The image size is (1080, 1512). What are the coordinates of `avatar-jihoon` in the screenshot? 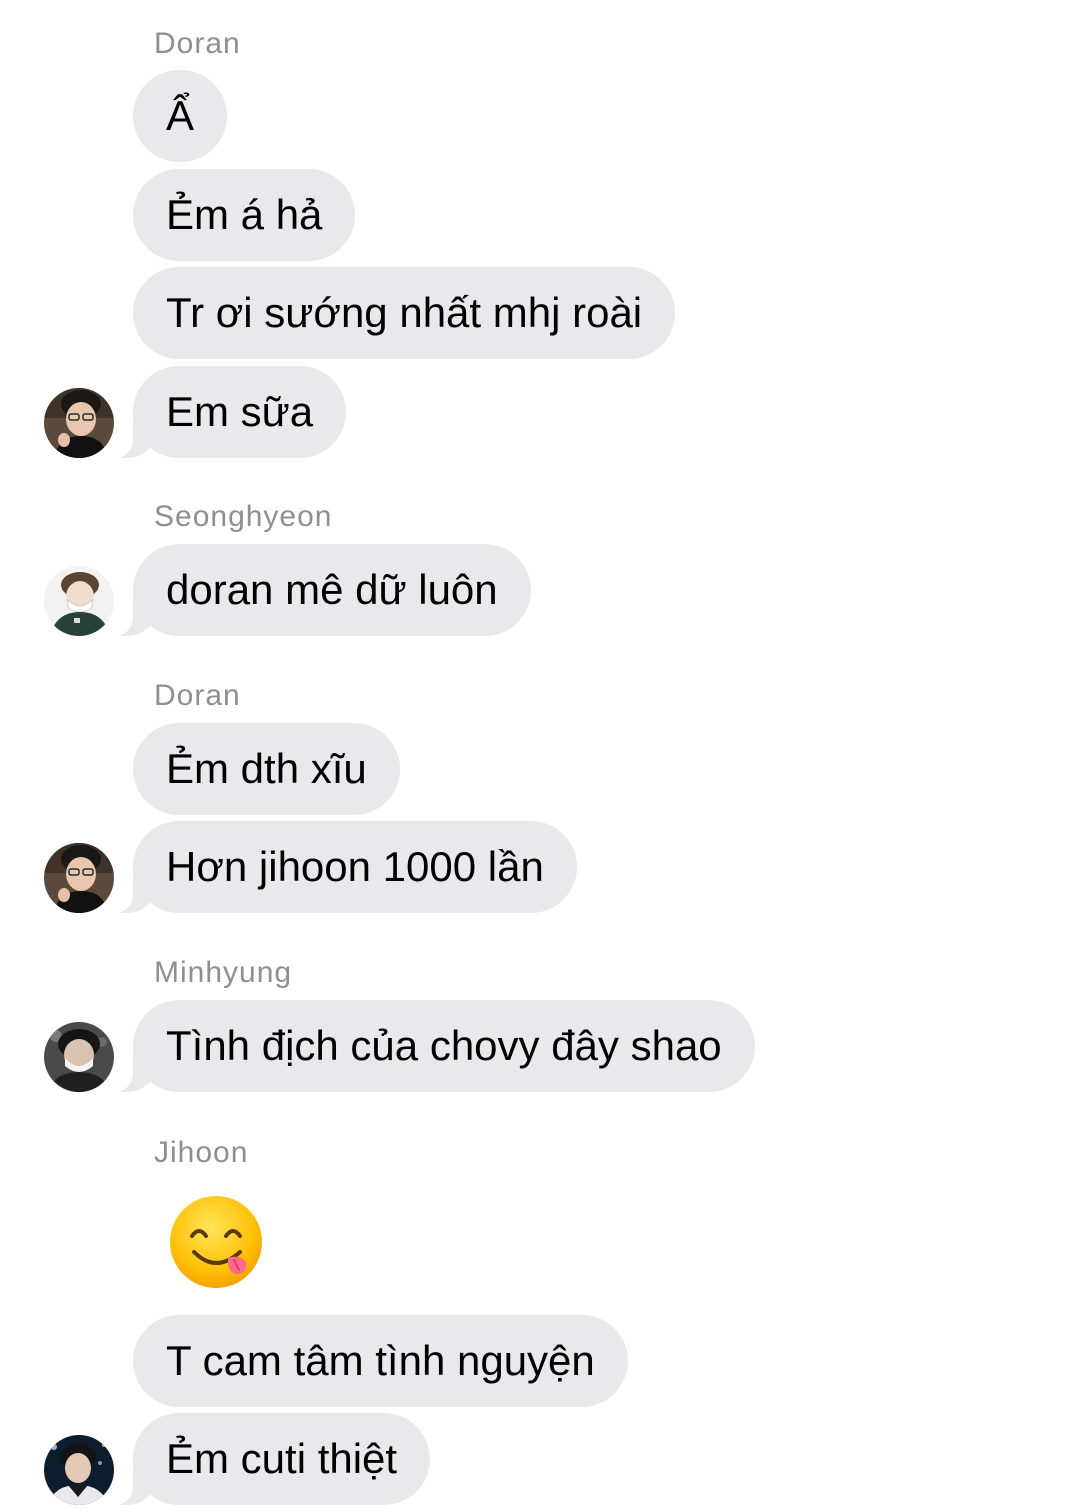 It's located at (79, 1470).